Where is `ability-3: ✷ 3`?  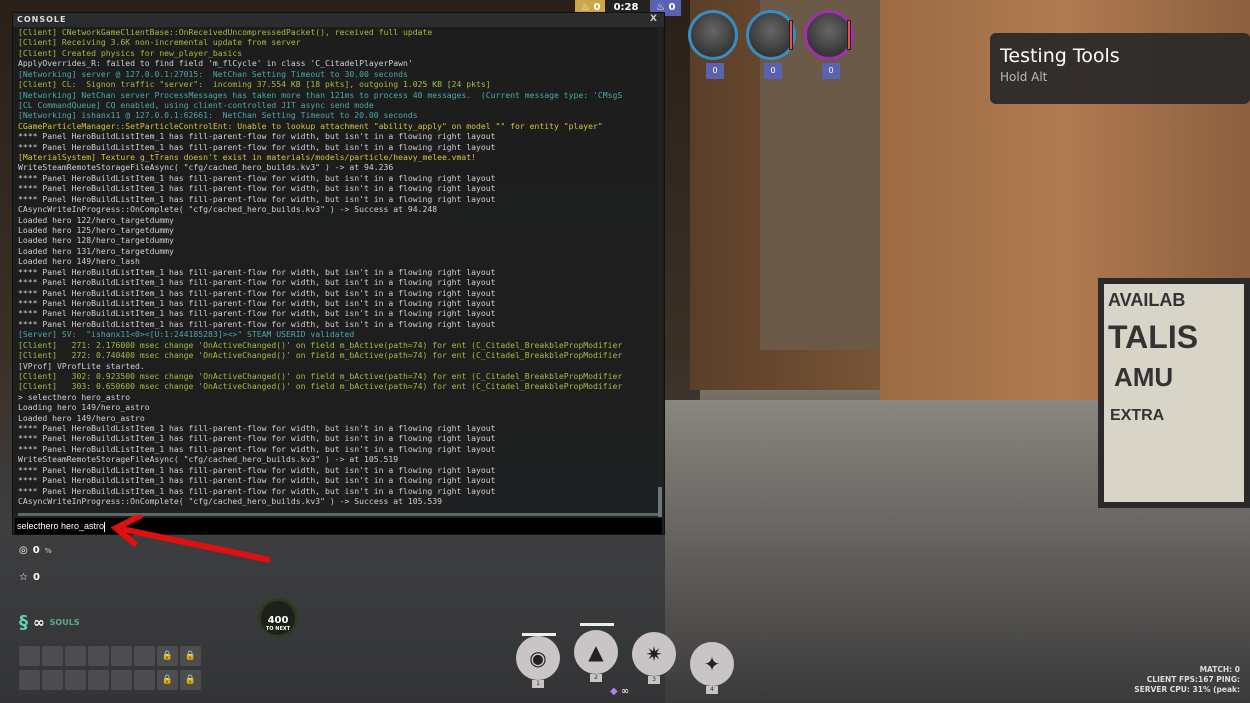 ability-3: ✷ 3 is located at coordinates (654, 658).